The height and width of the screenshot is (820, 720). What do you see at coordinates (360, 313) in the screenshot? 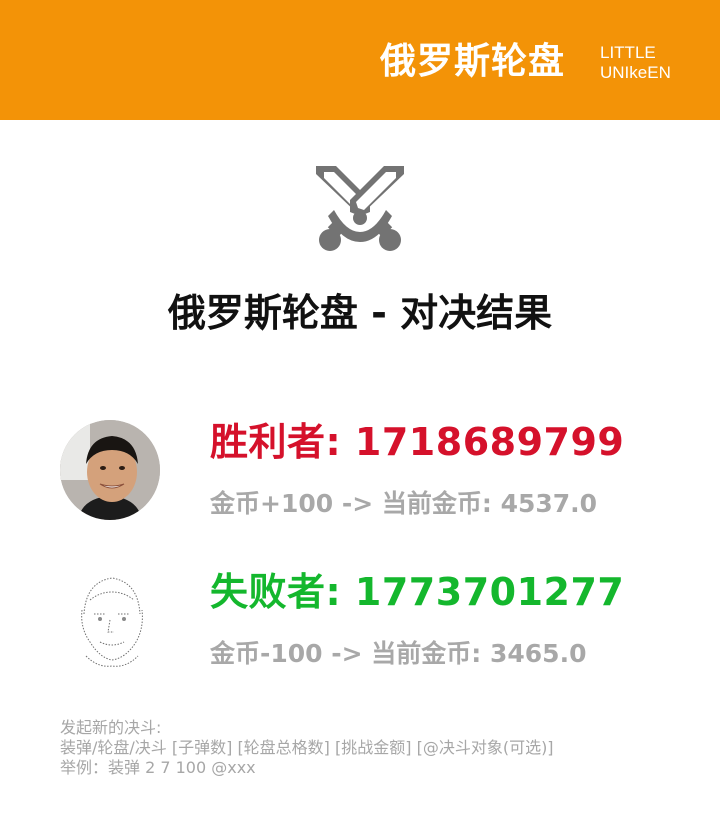
I see `result-page-title: 俄罗斯轮盘 - 对决结果` at bounding box center [360, 313].